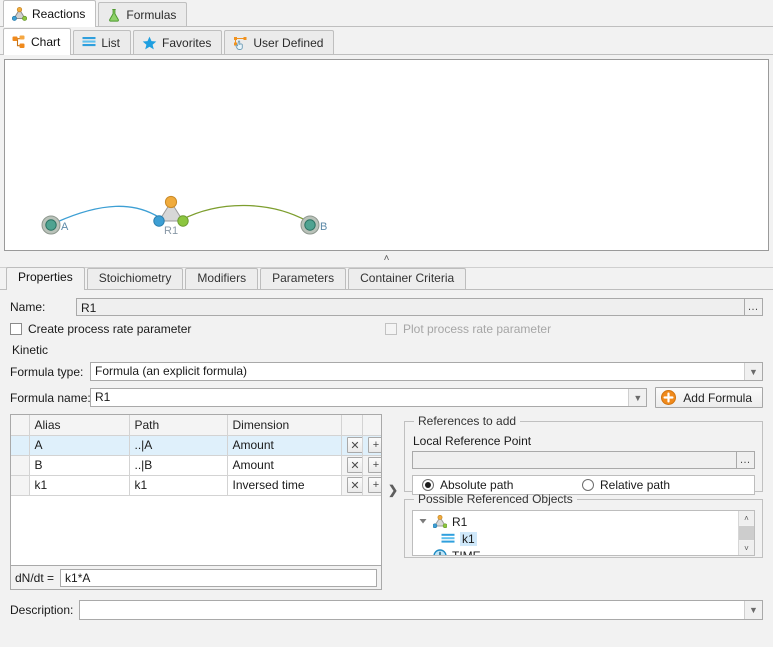 This screenshot has width=773, height=647. Describe the element at coordinates (110, 329) in the screenshot. I see `create-rate-checkbox-label: Create process rate parameter` at that location.